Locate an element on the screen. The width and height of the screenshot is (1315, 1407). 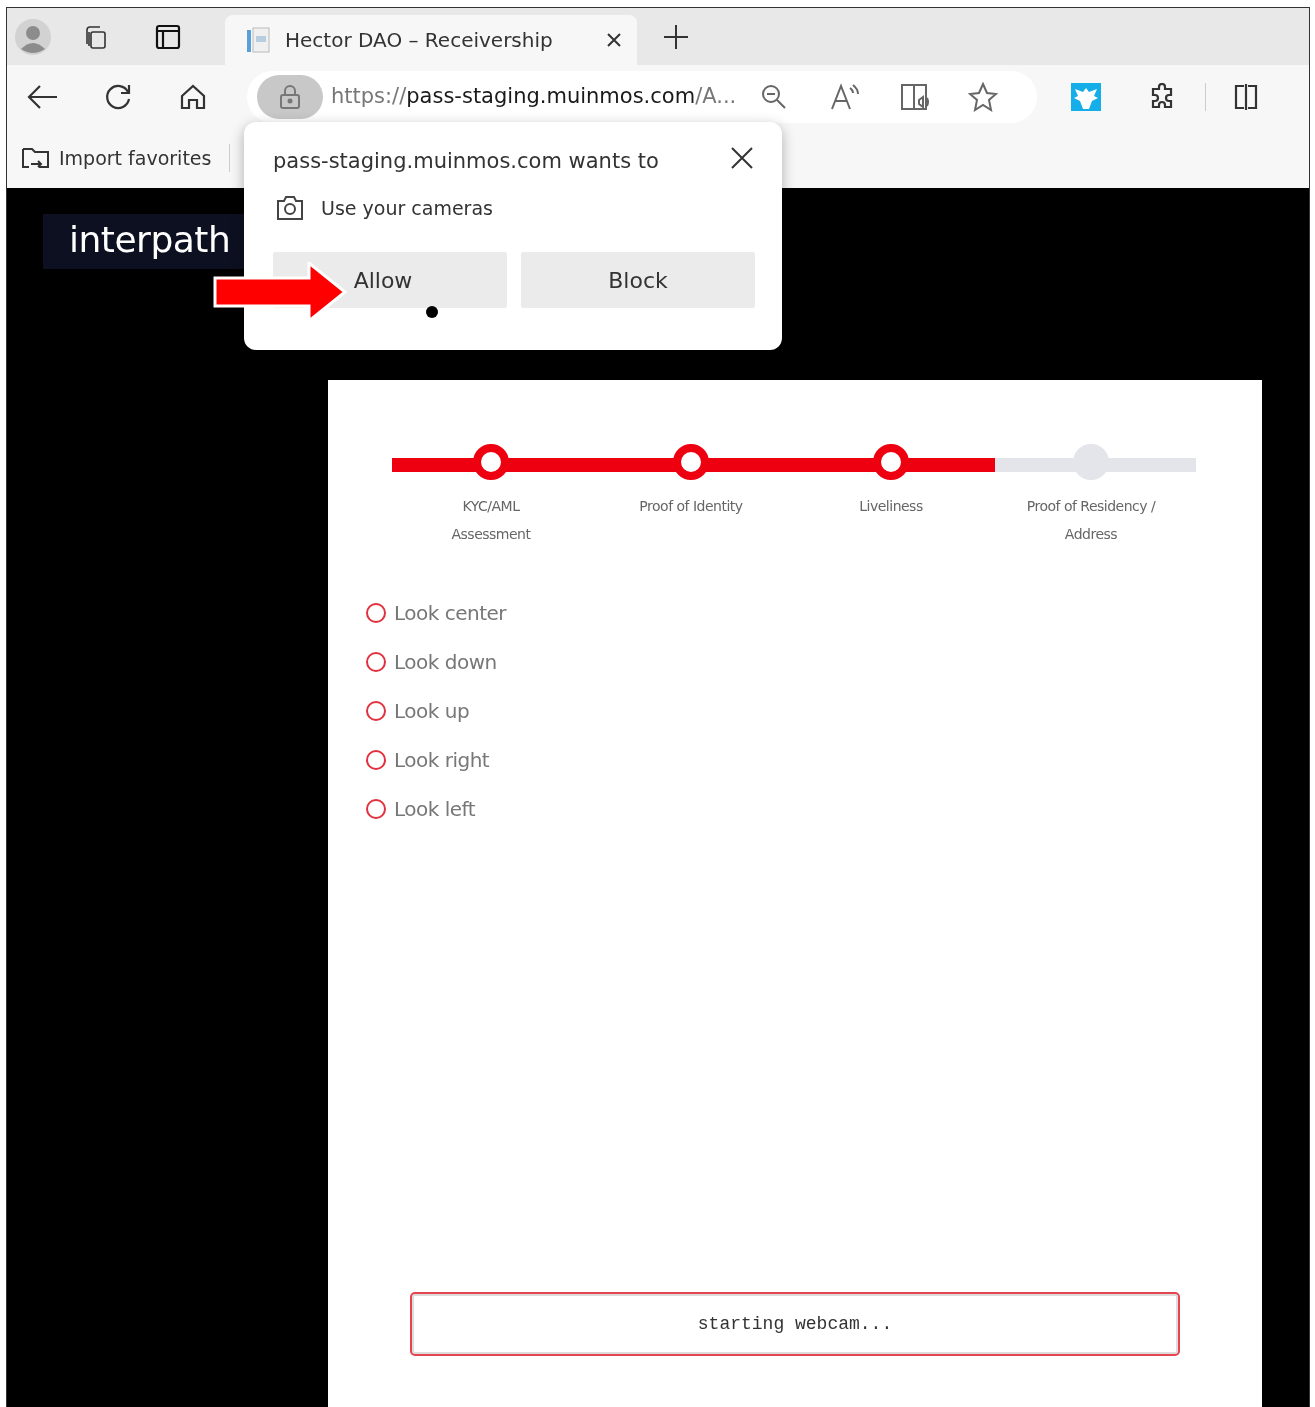
step-label: KYC/AML Assessment is located at coordinates (491, 520).